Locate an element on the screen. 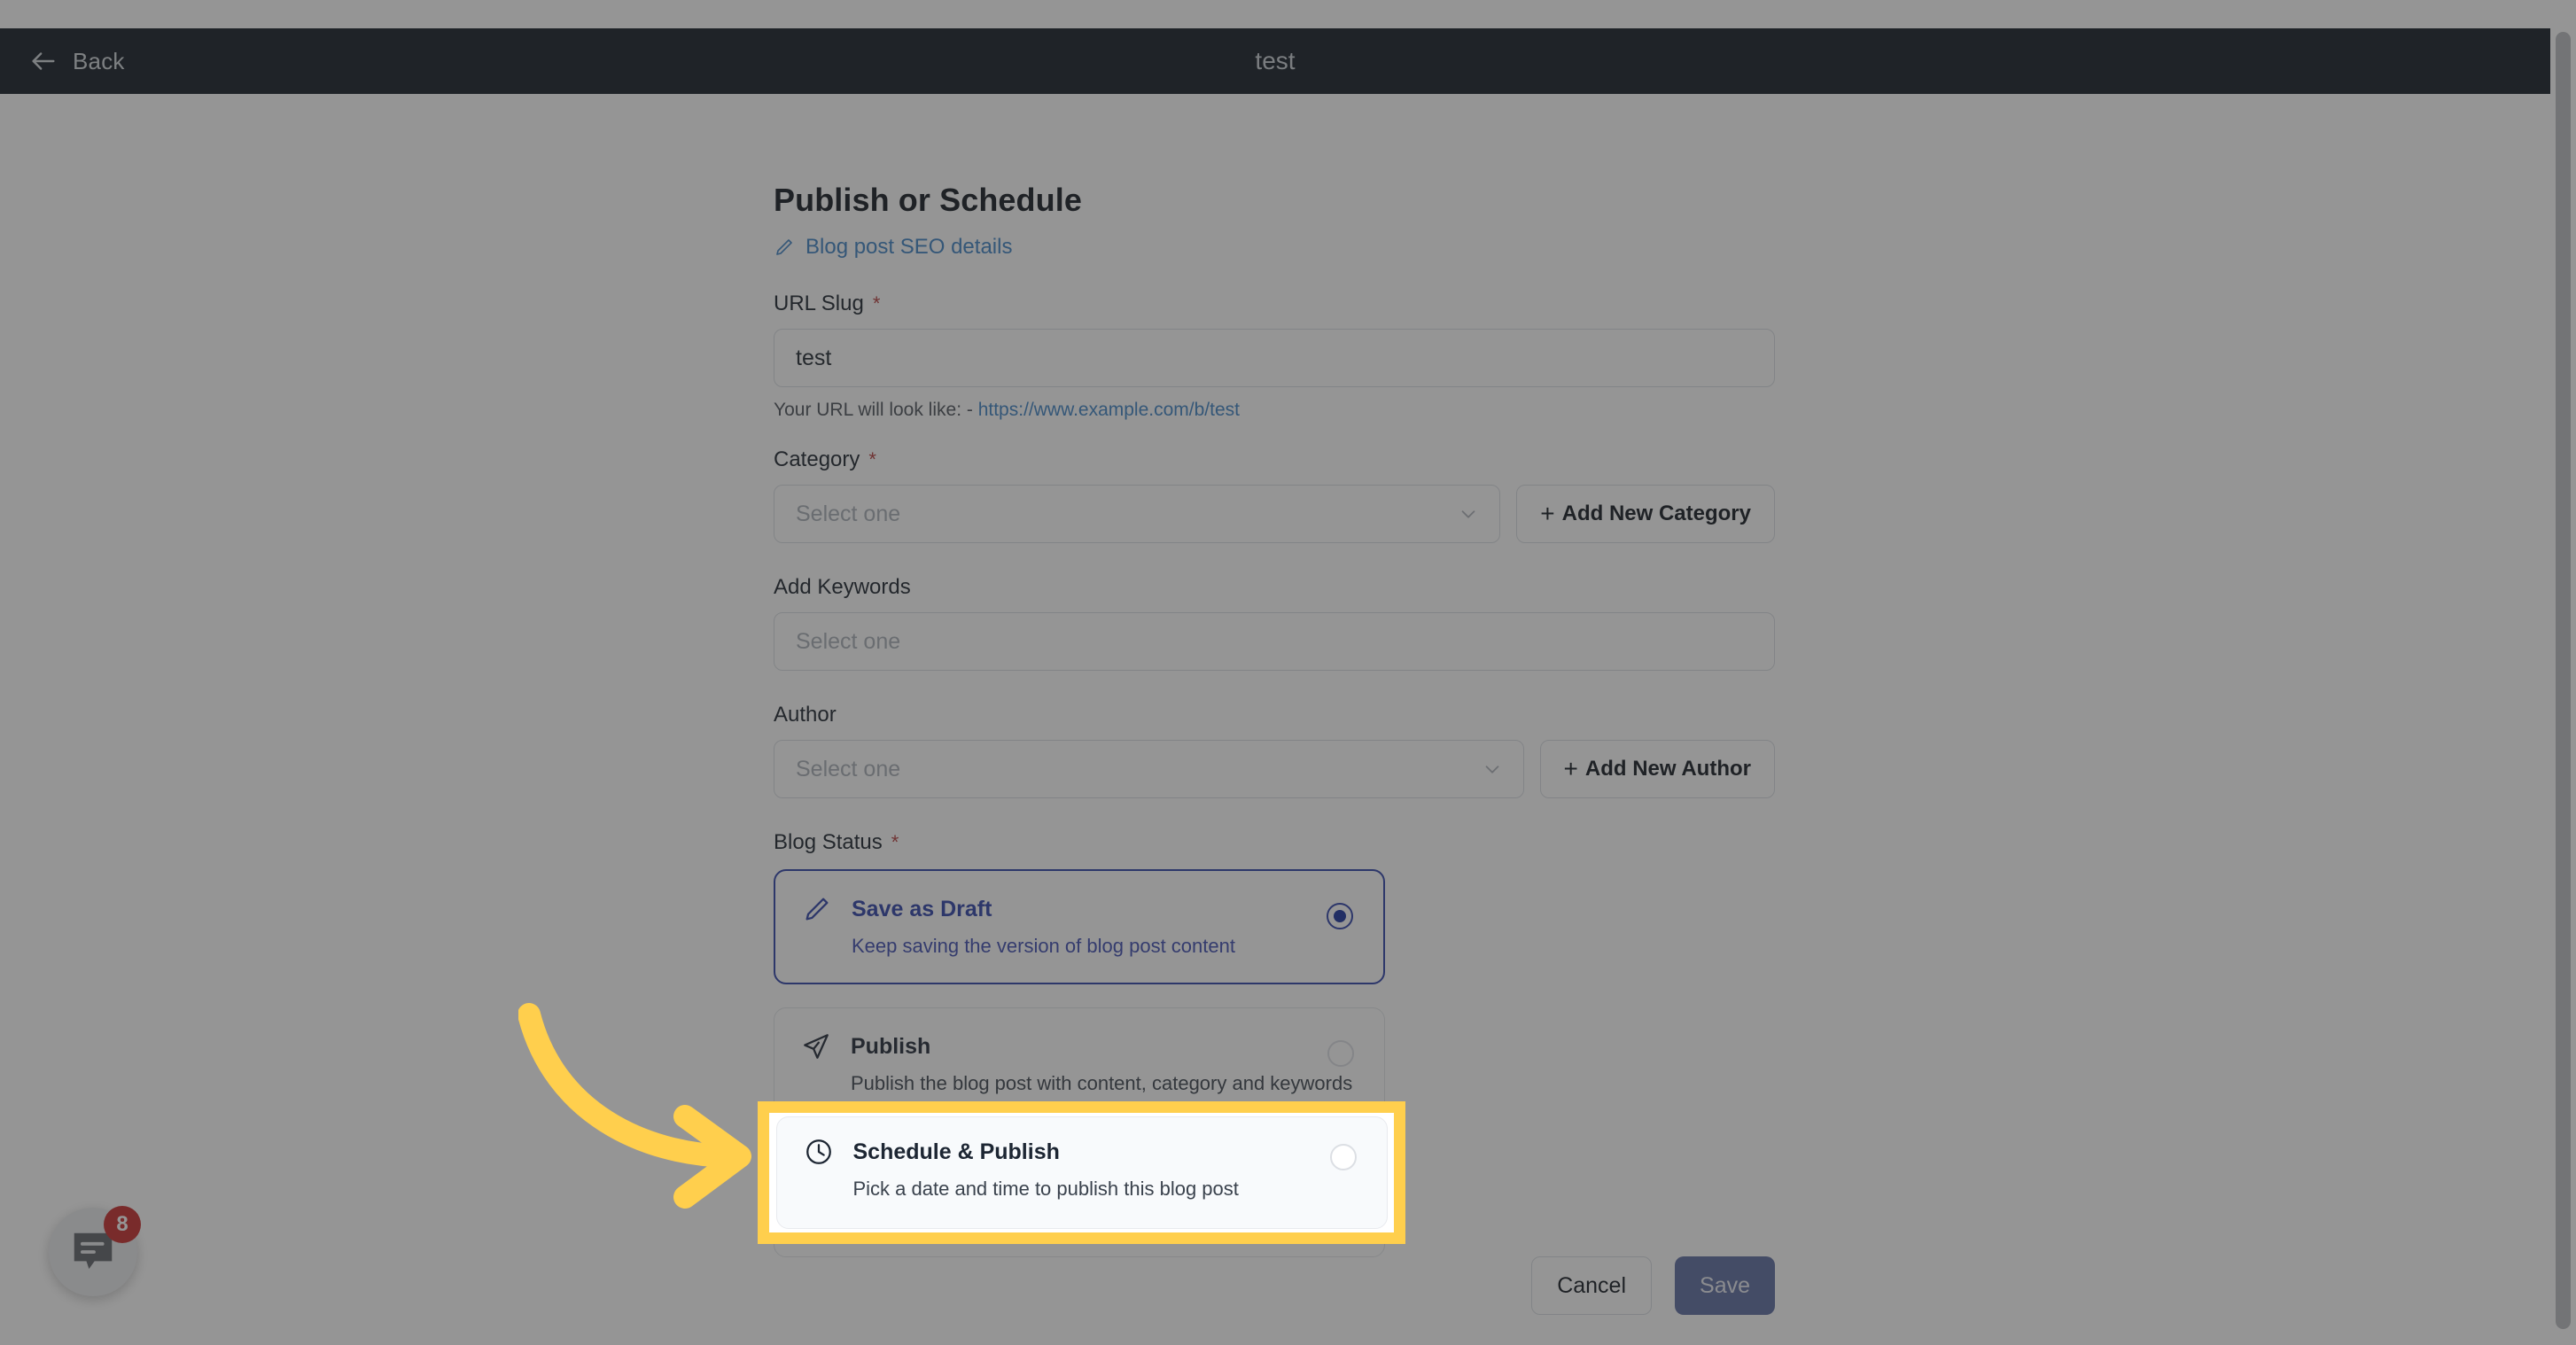 The width and height of the screenshot is (2576, 1345). vertical-scrollbar-thumb is located at coordinates (2563, 681).